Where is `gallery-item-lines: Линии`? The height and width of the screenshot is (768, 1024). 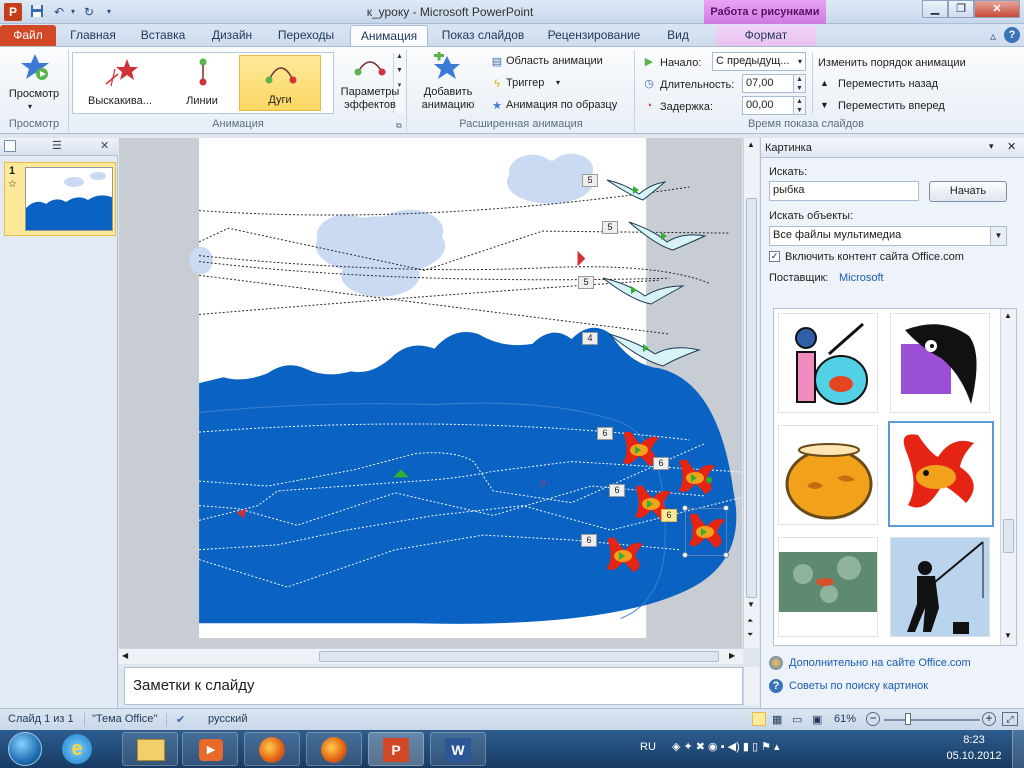 gallery-item-lines: Линии is located at coordinates (202, 83).